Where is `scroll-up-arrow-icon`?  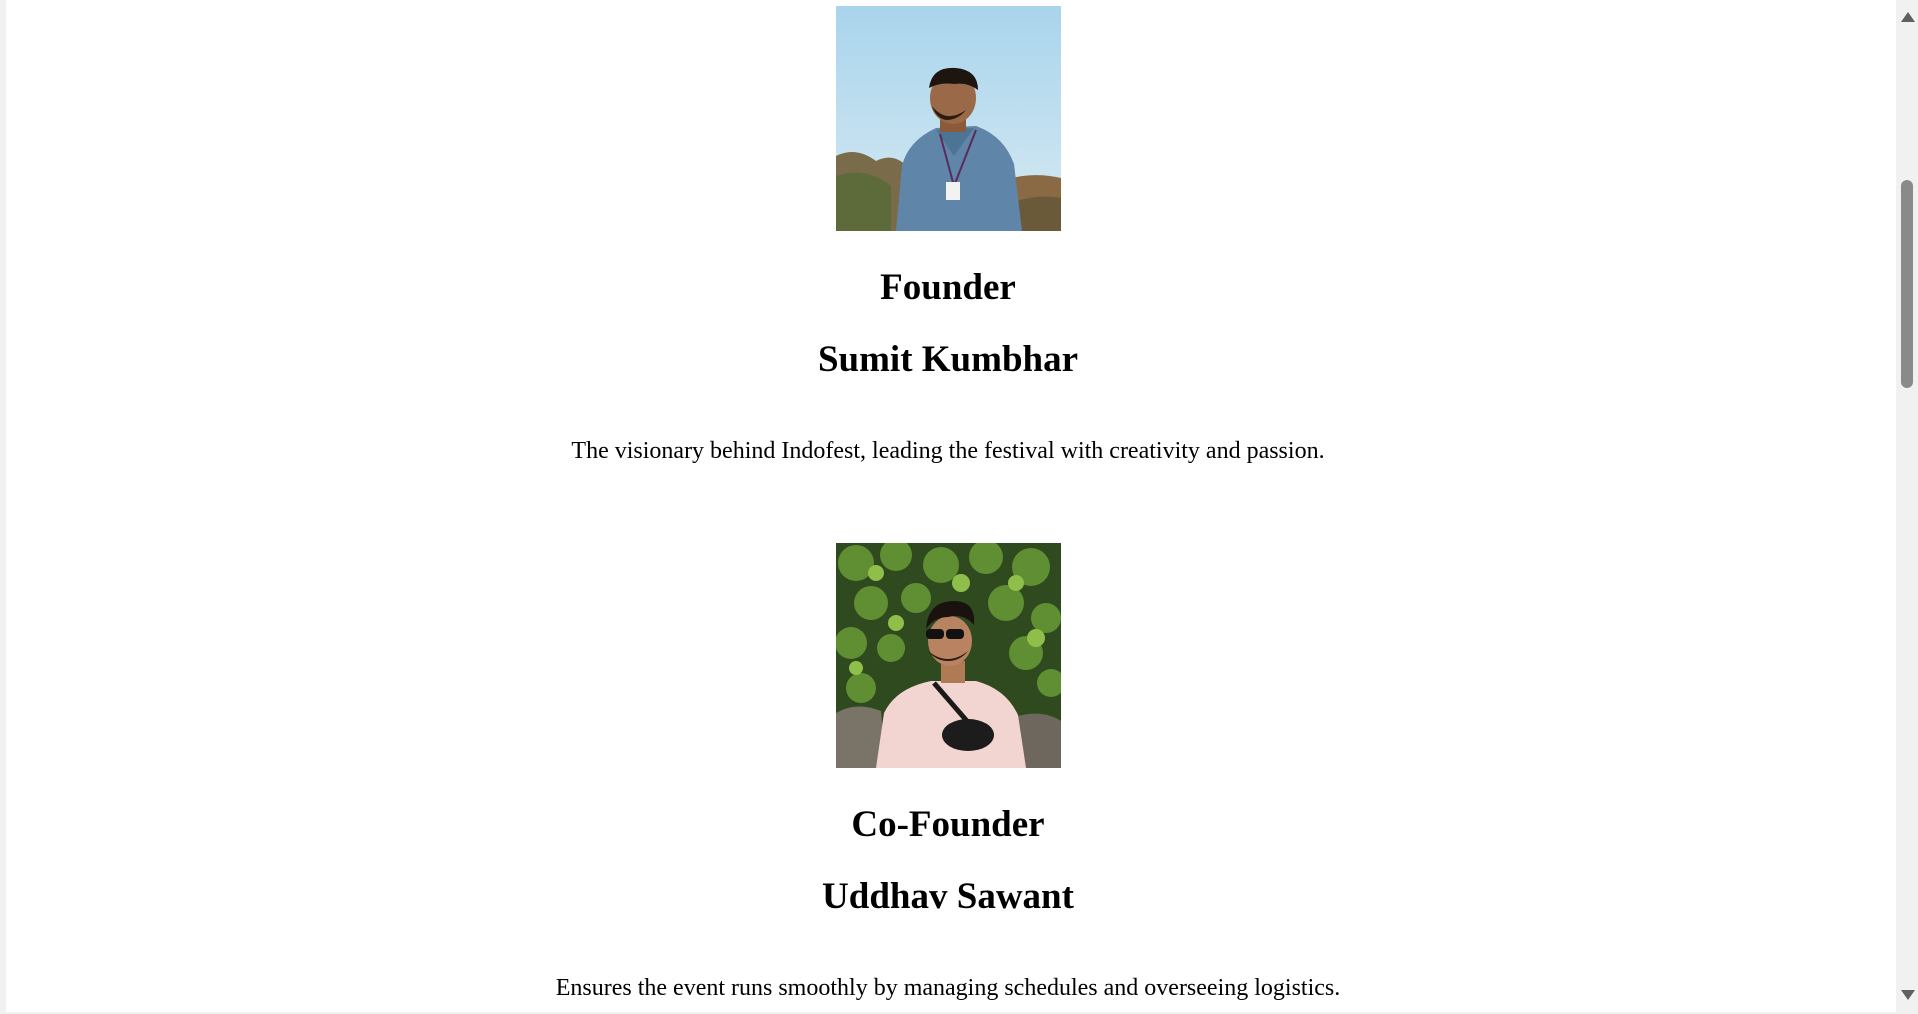 scroll-up-arrow-icon is located at coordinates (1908, 17).